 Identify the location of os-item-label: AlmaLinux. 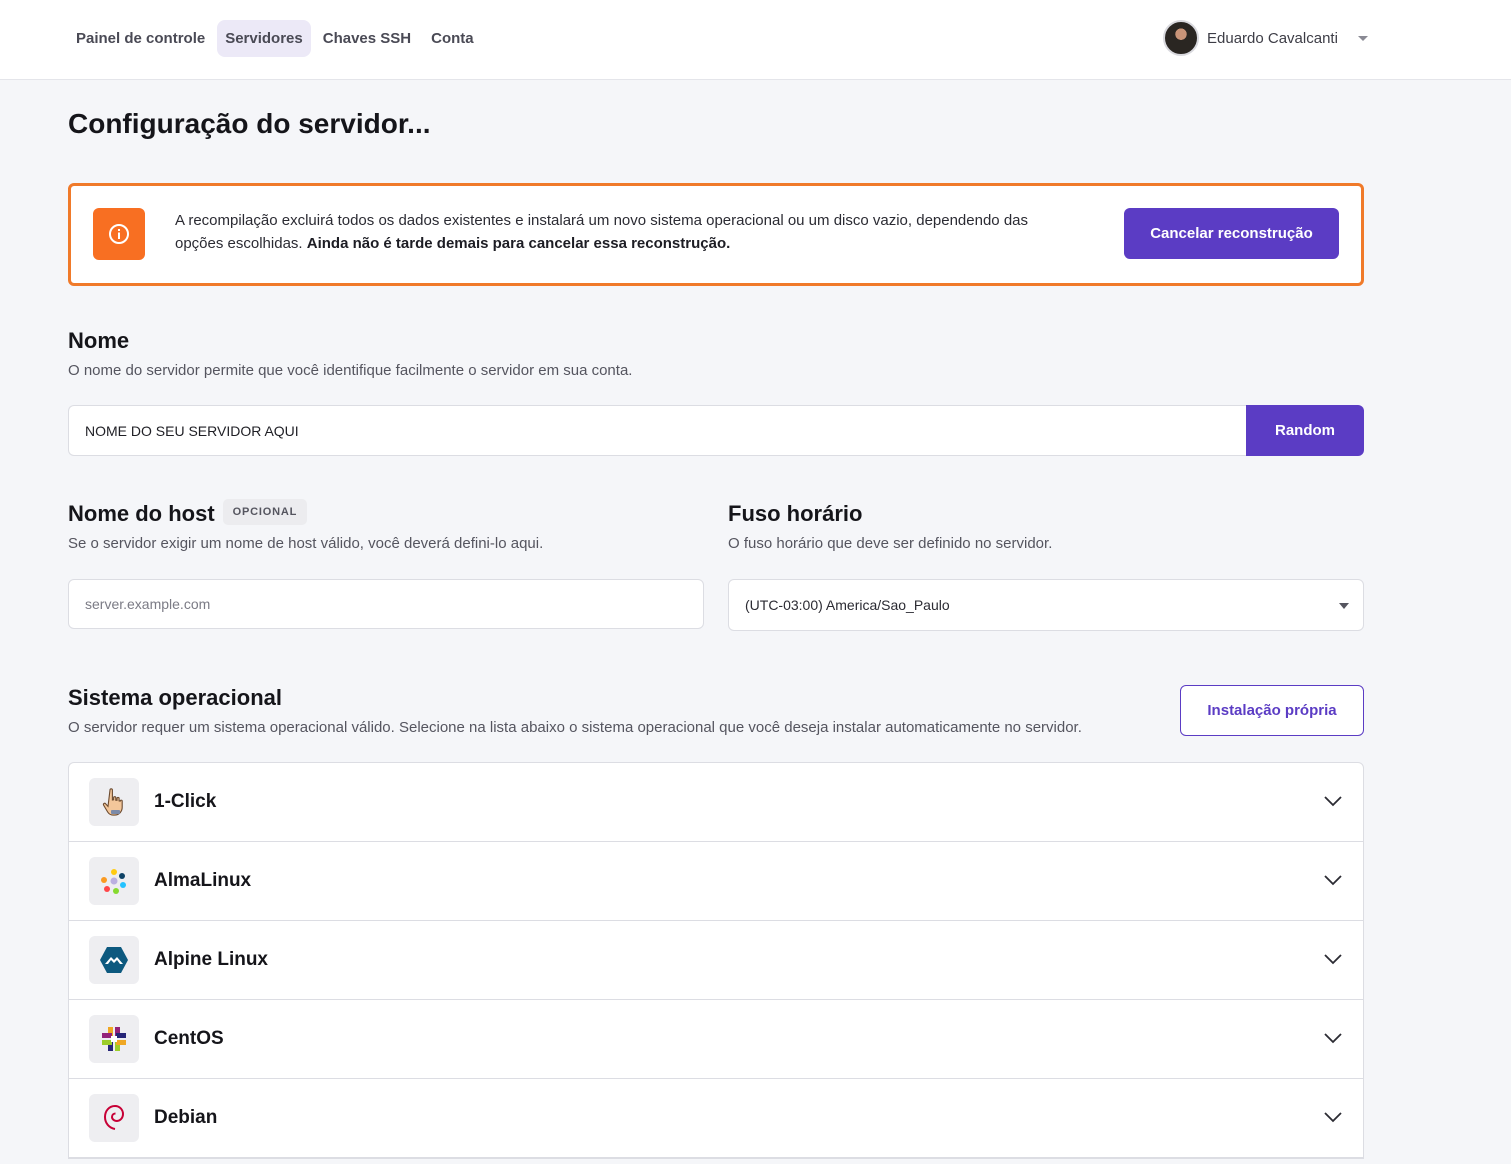
(203, 880).